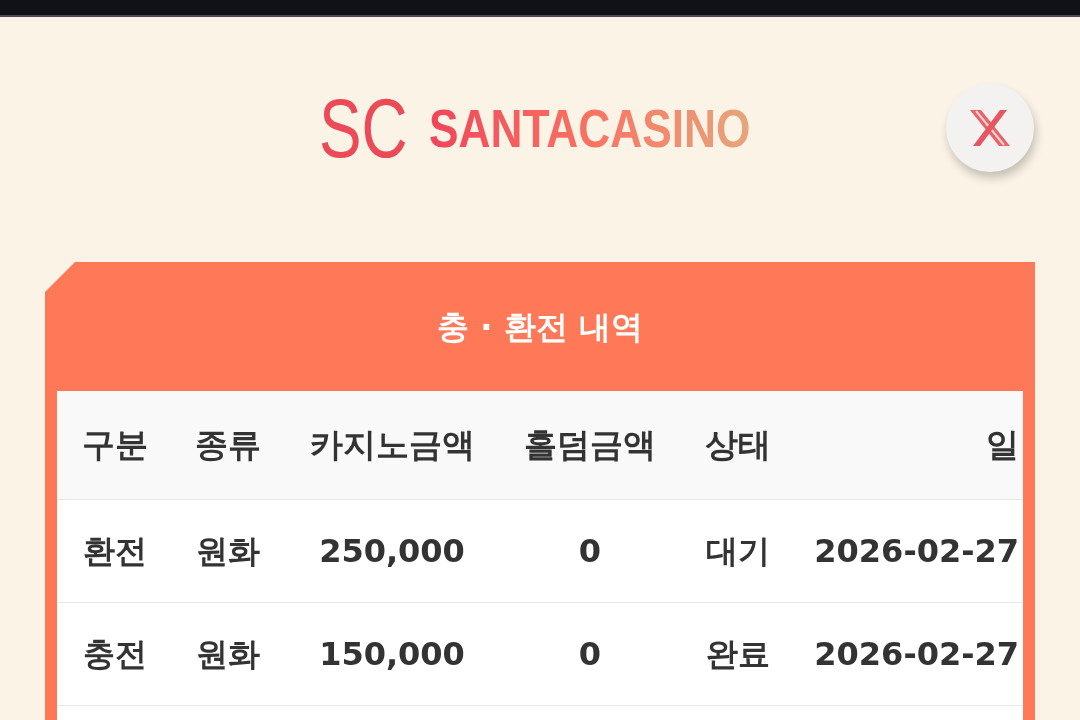 The width and height of the screenshot is (1080, 720). Describe the element at coordinates (115, 551) in the screenshot. I see `table-cell-text: 환전` at that location.